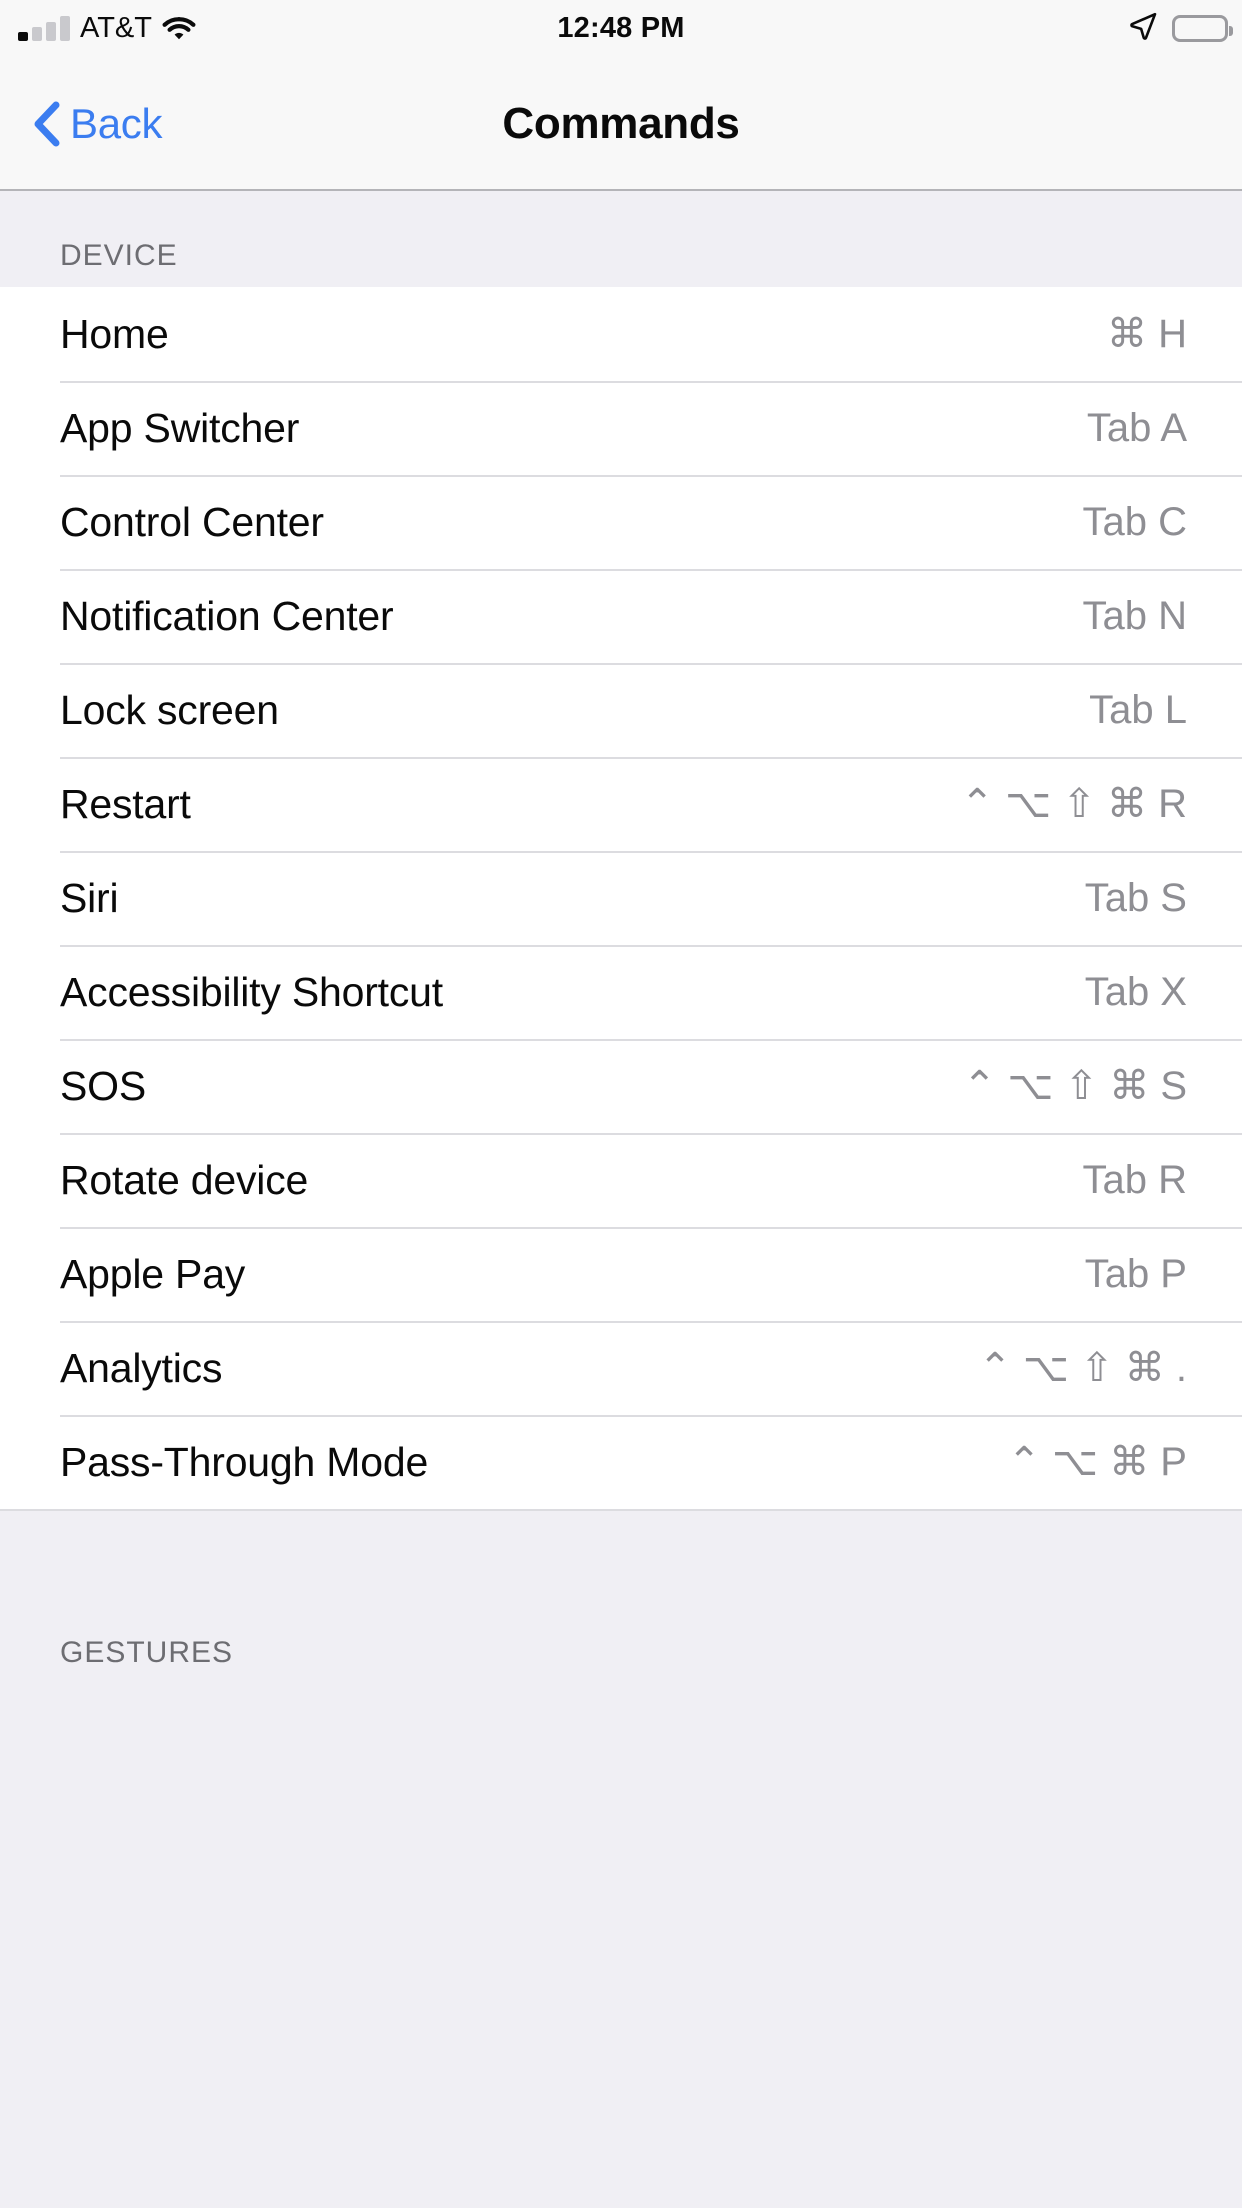  I want to click on command-row-label: Apple Pay, so click(153, 1273).